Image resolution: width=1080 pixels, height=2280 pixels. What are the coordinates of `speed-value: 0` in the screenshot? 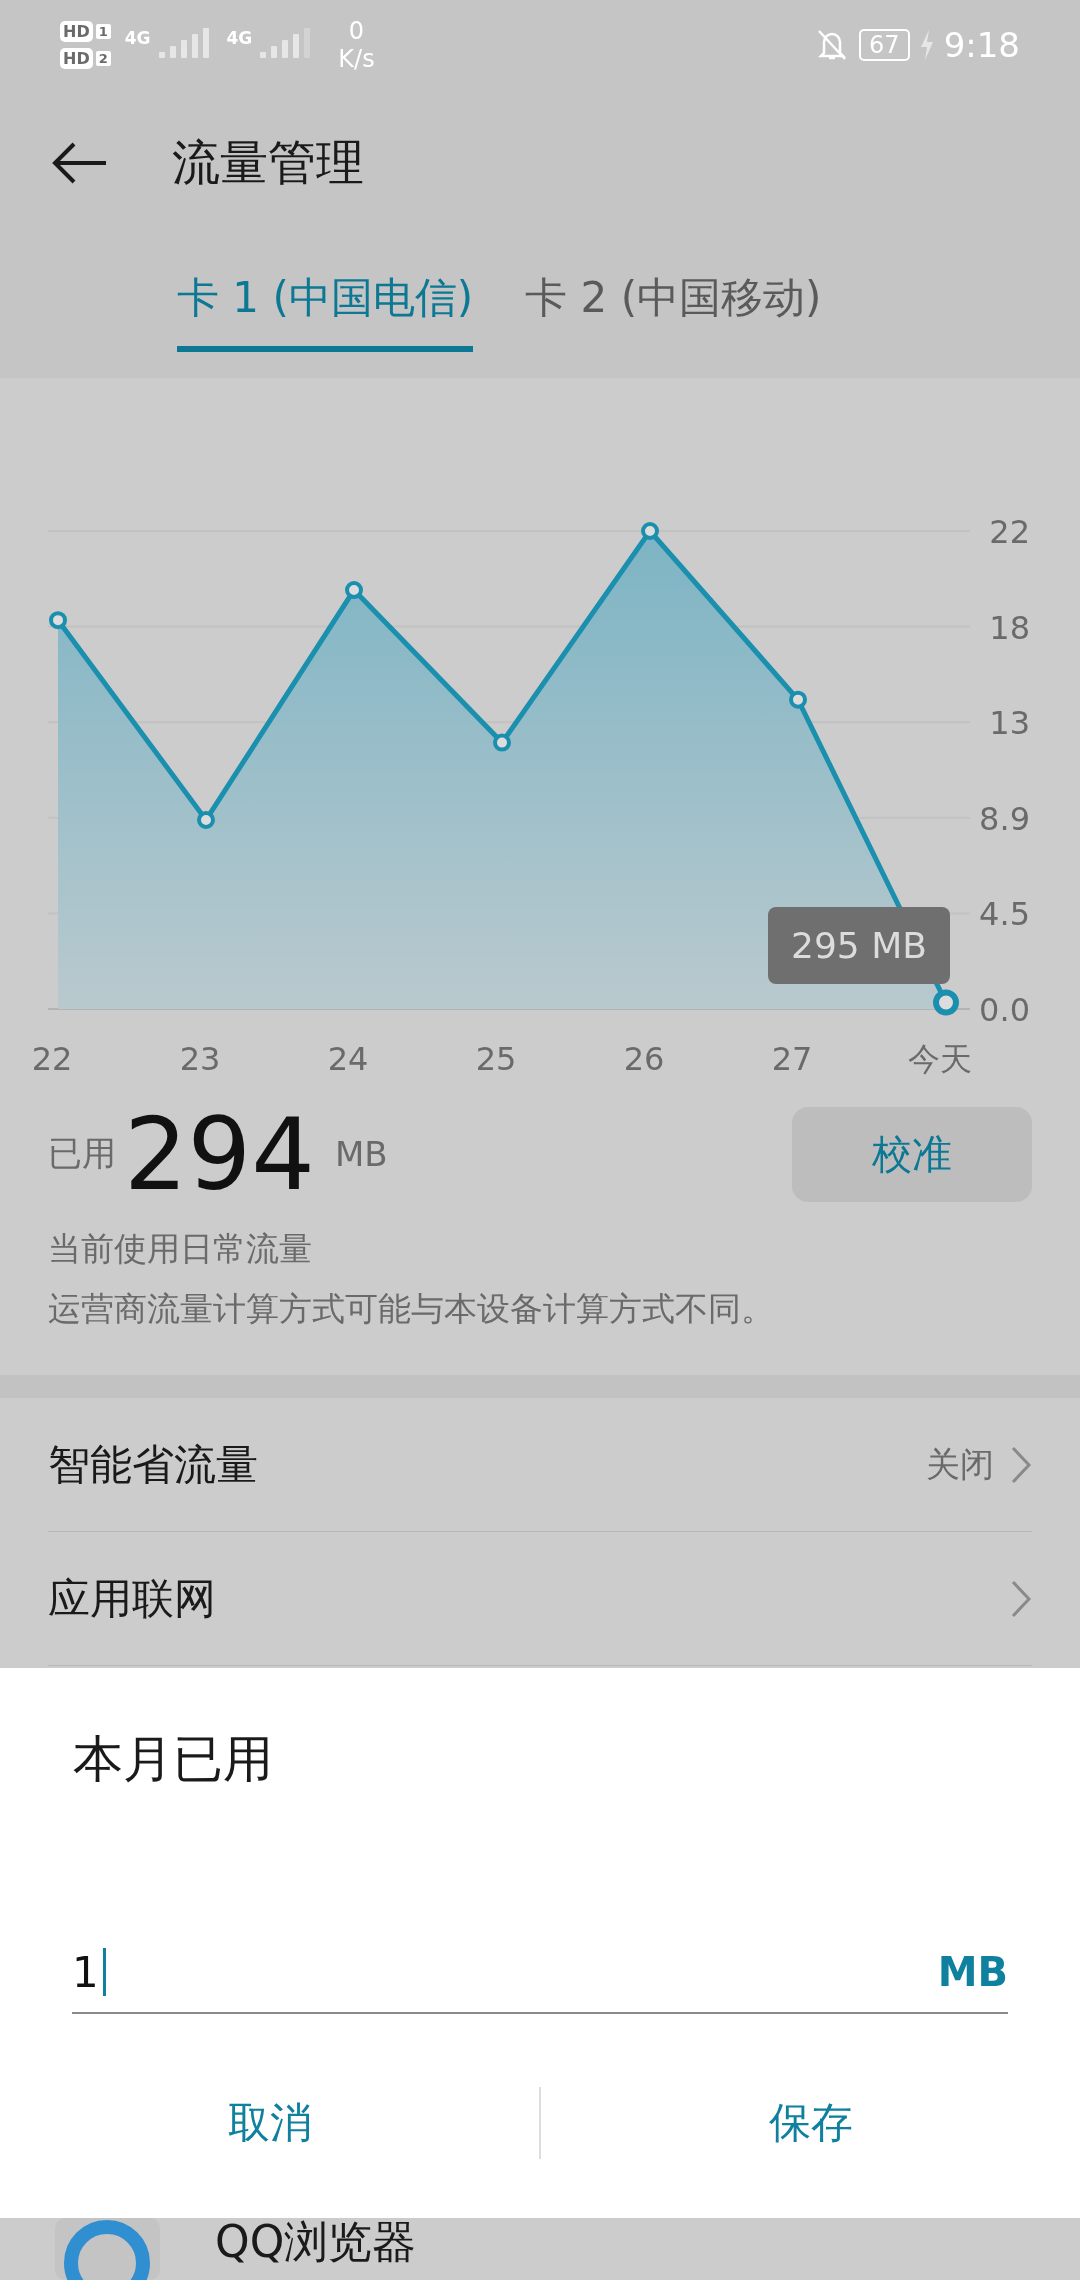 It's located at (356, 31).